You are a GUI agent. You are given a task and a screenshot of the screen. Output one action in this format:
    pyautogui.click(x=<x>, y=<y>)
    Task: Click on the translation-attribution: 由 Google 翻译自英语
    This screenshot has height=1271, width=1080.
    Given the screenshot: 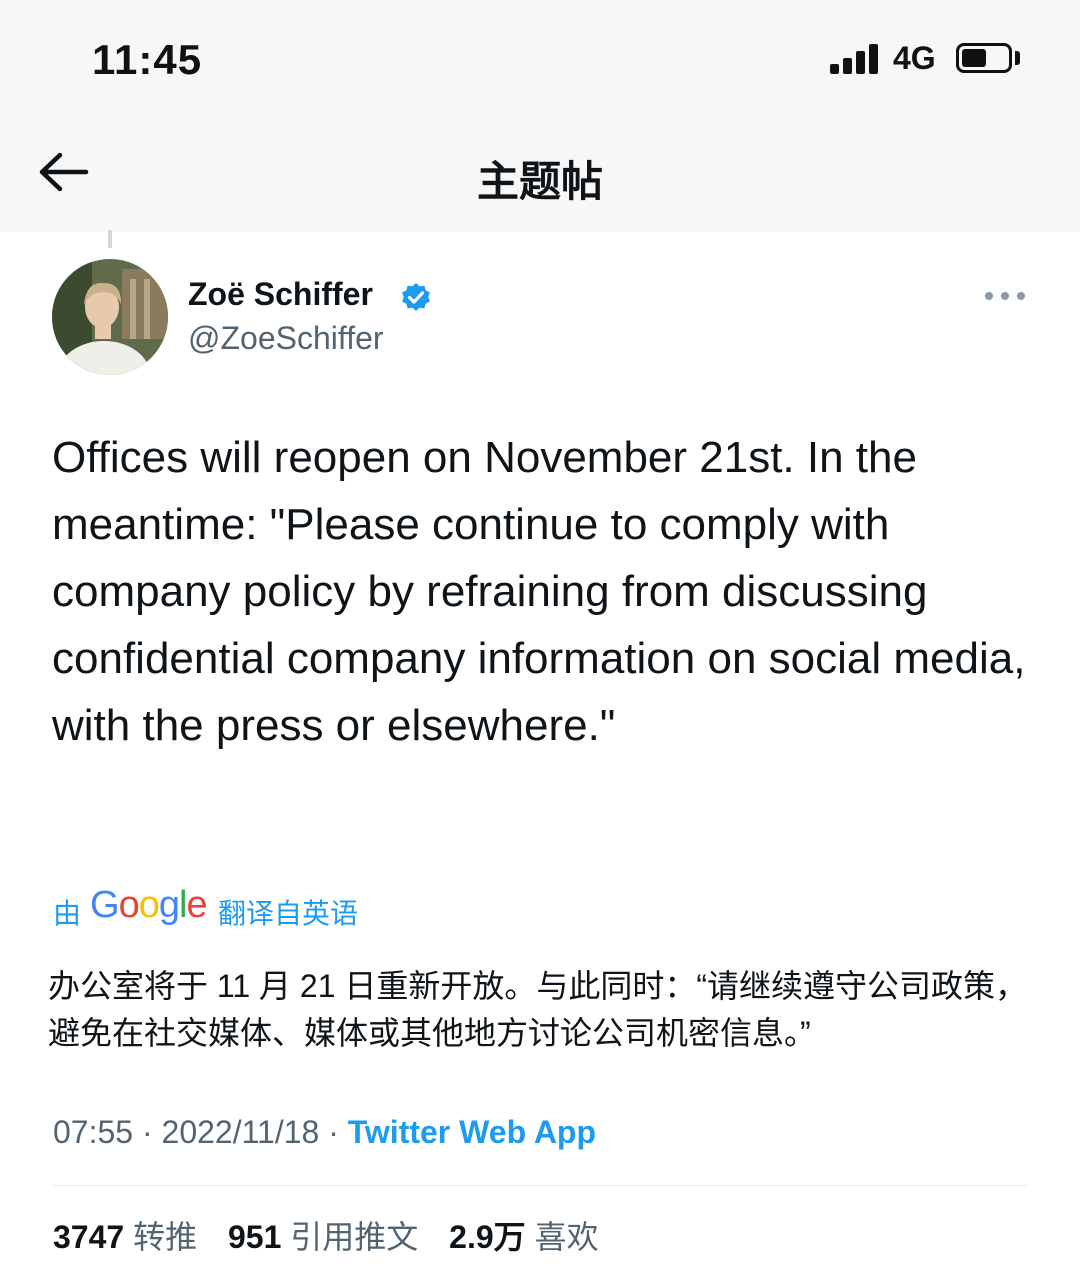 What is the action you would take?
    pyautogui.click(x=353, y=909)
    